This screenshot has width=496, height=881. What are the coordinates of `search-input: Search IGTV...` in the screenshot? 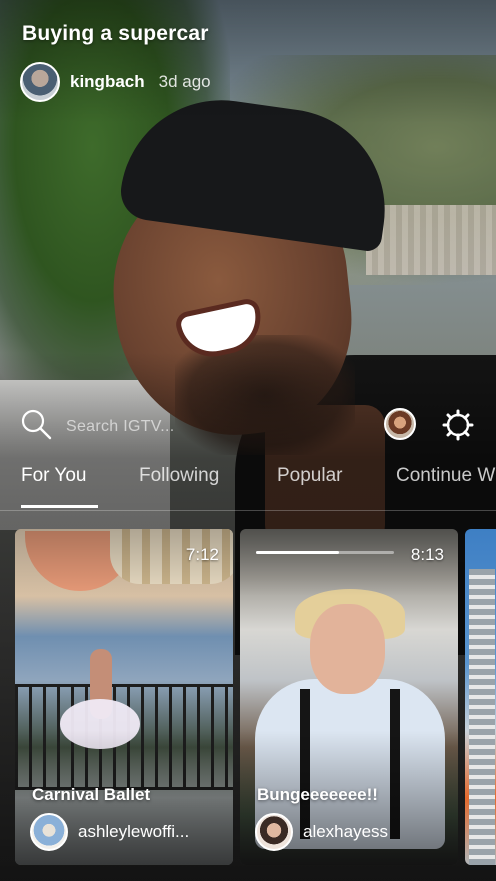 It's located at (120, 427).